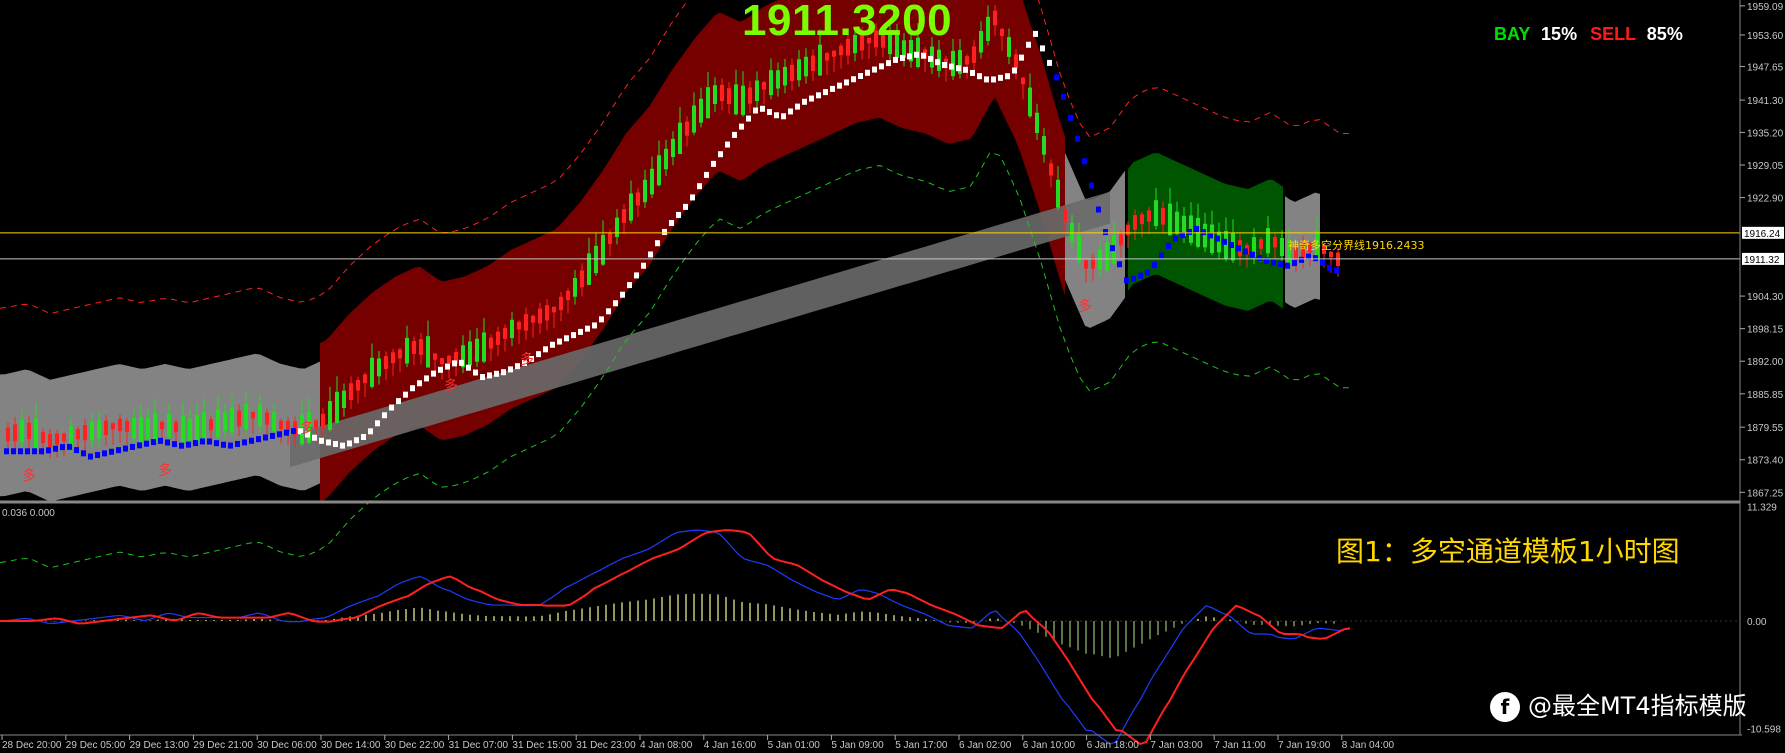 Image resolution: width=1785 pixels, height=753 pixels. I want to click on x-tick-label: 5 Jan 01:00, so click(794, 745).